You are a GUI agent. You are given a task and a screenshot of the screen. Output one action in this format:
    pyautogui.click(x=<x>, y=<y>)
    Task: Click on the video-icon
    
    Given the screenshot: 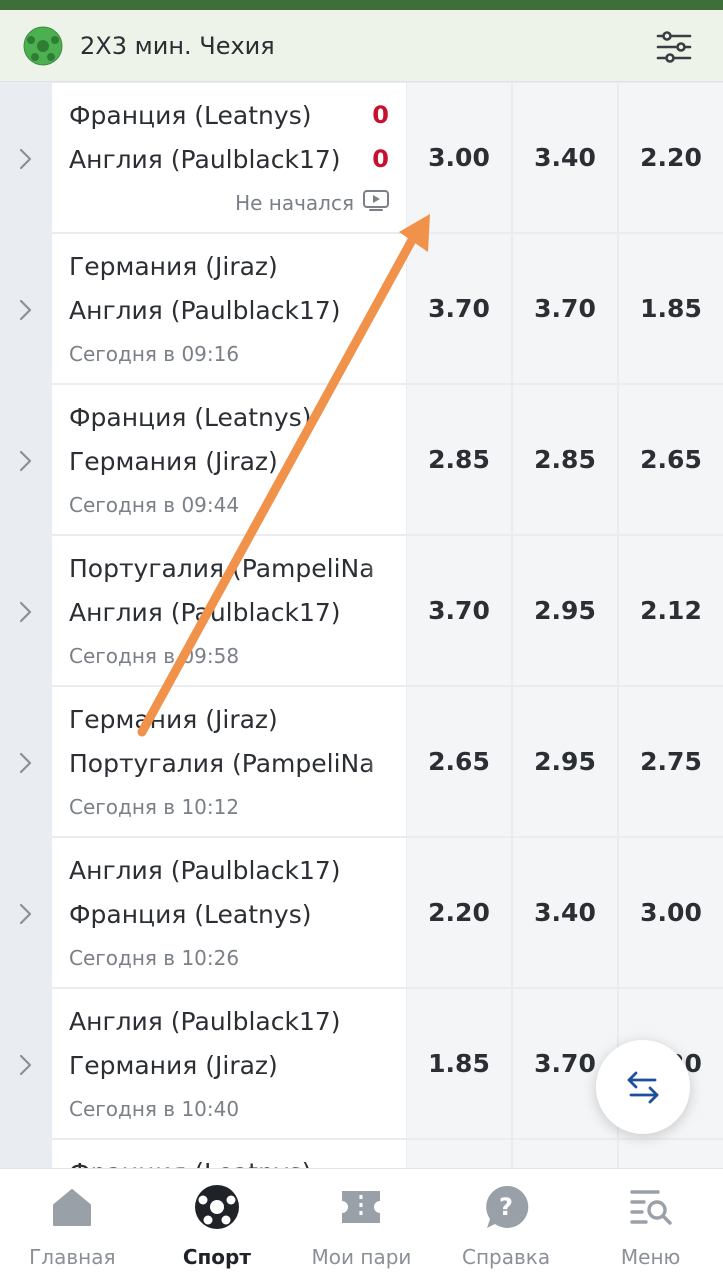 What is the action you would take?
    pyautogui.click(x=376, y=203)
    